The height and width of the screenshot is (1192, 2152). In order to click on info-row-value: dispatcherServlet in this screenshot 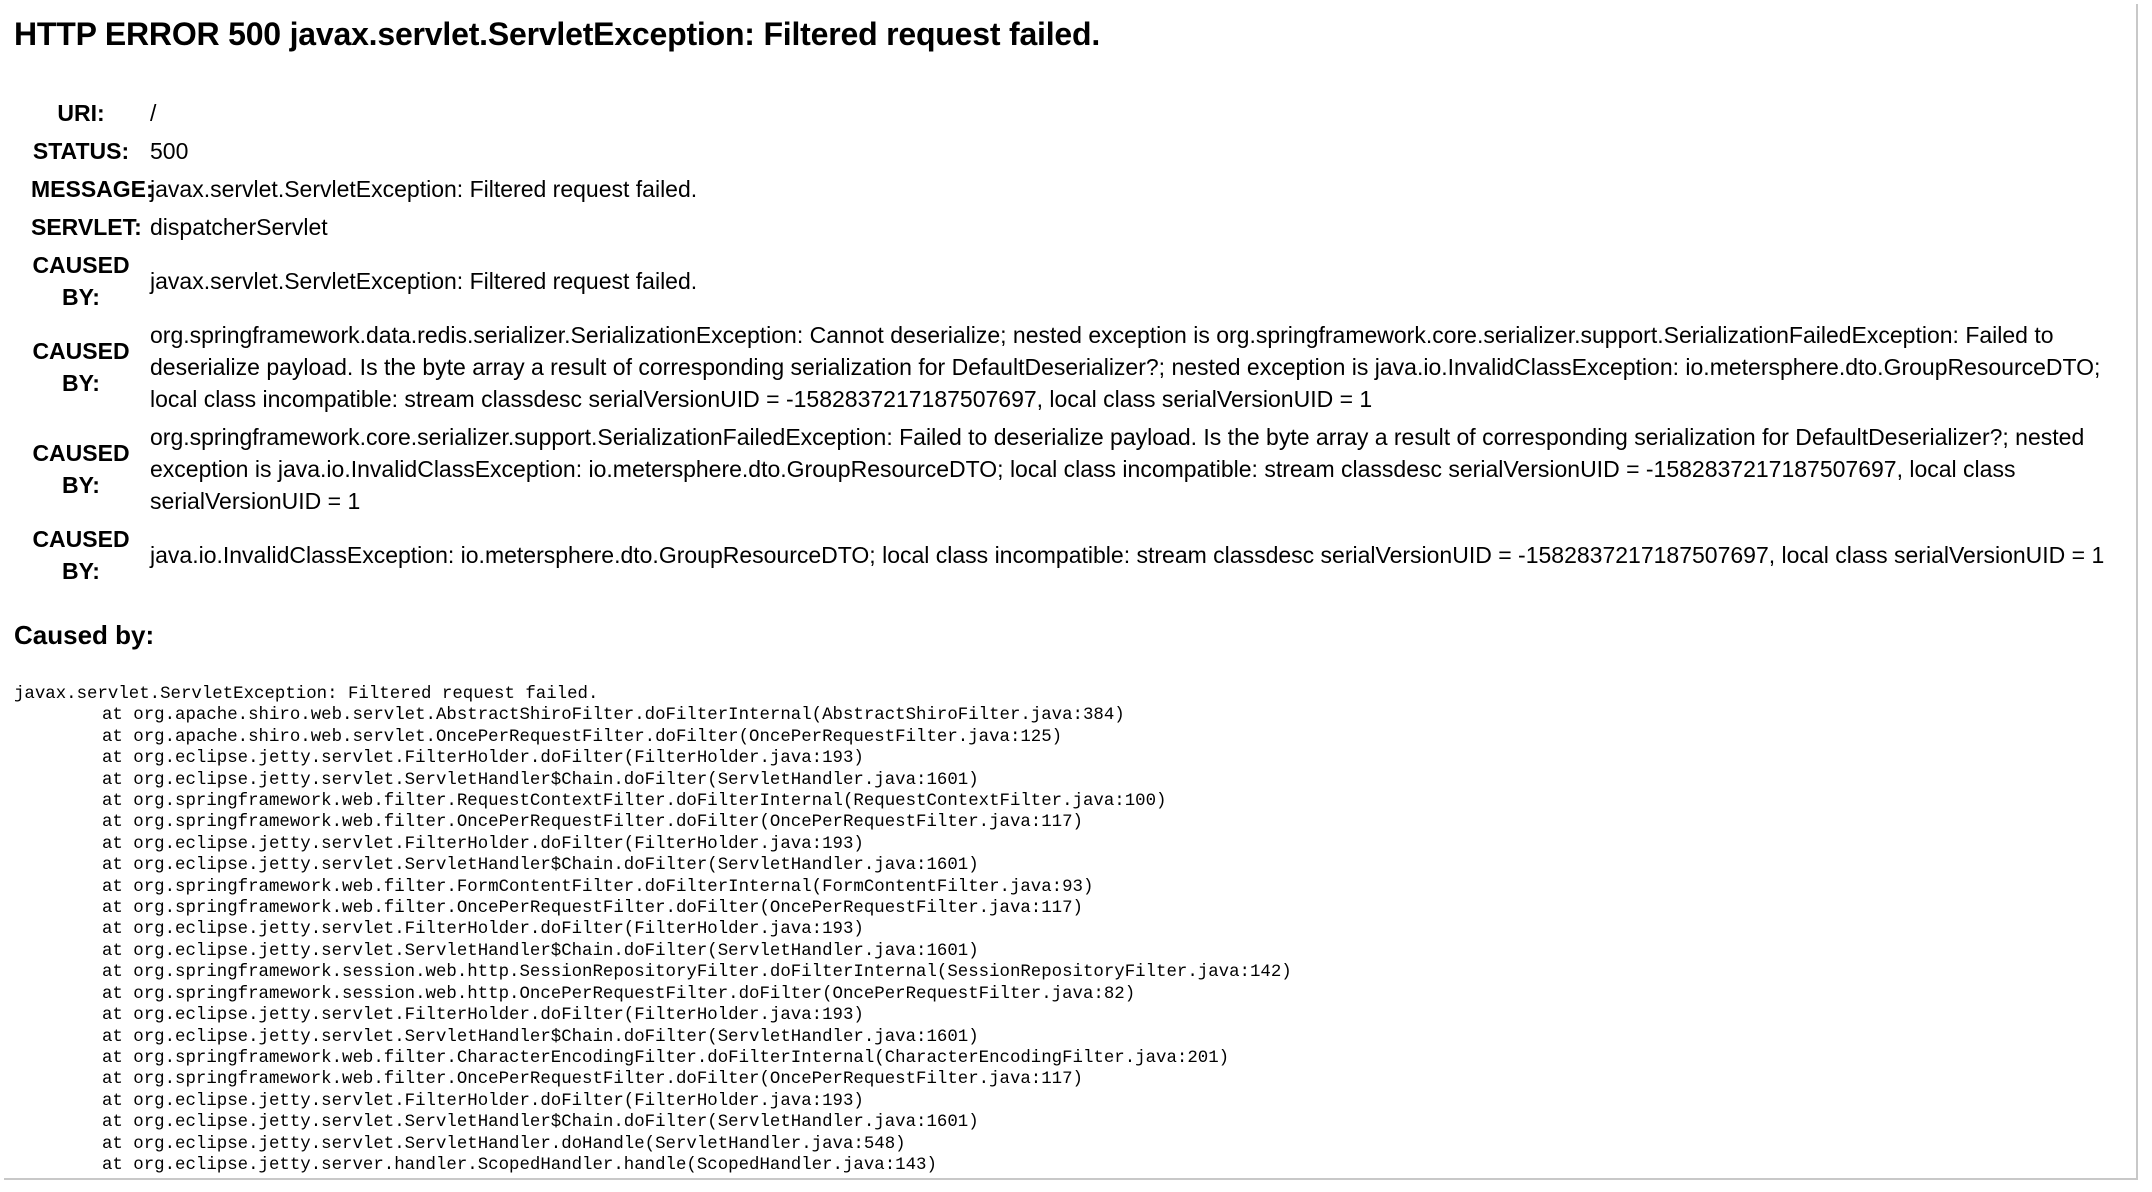, I will do `click(239, 227)`.